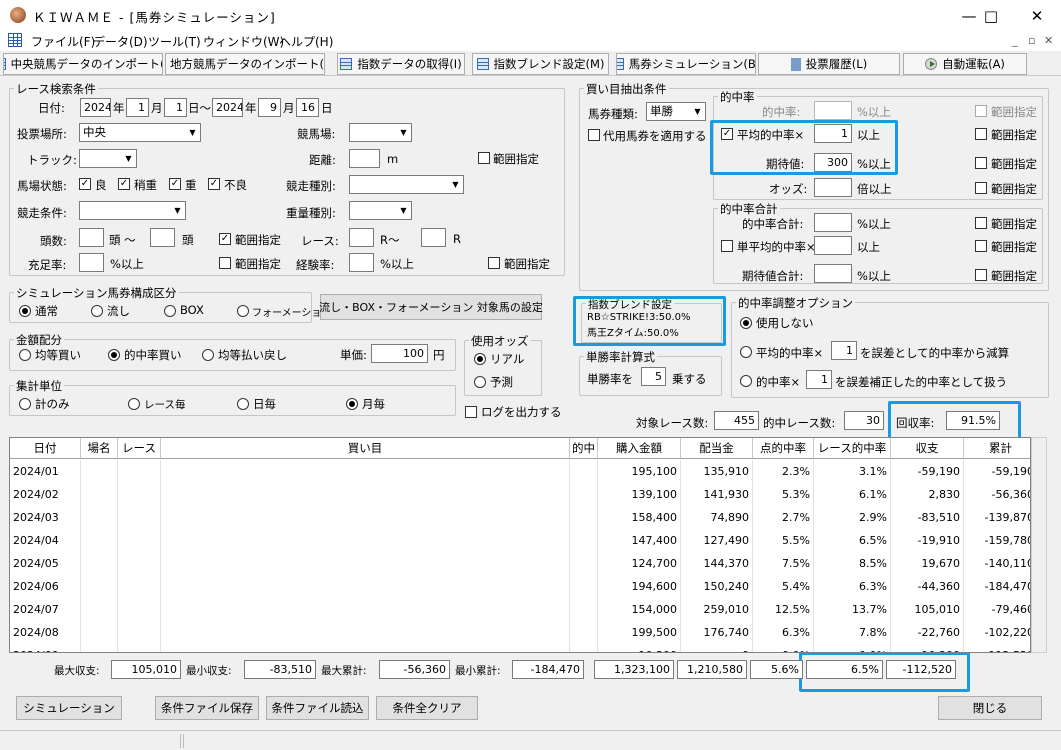 This screenshot has width=1061, height=750. What do you see at coordinates (471, 412) in the screenshot?
I see `log-output-checkbox` at bounding box center [471, 412].